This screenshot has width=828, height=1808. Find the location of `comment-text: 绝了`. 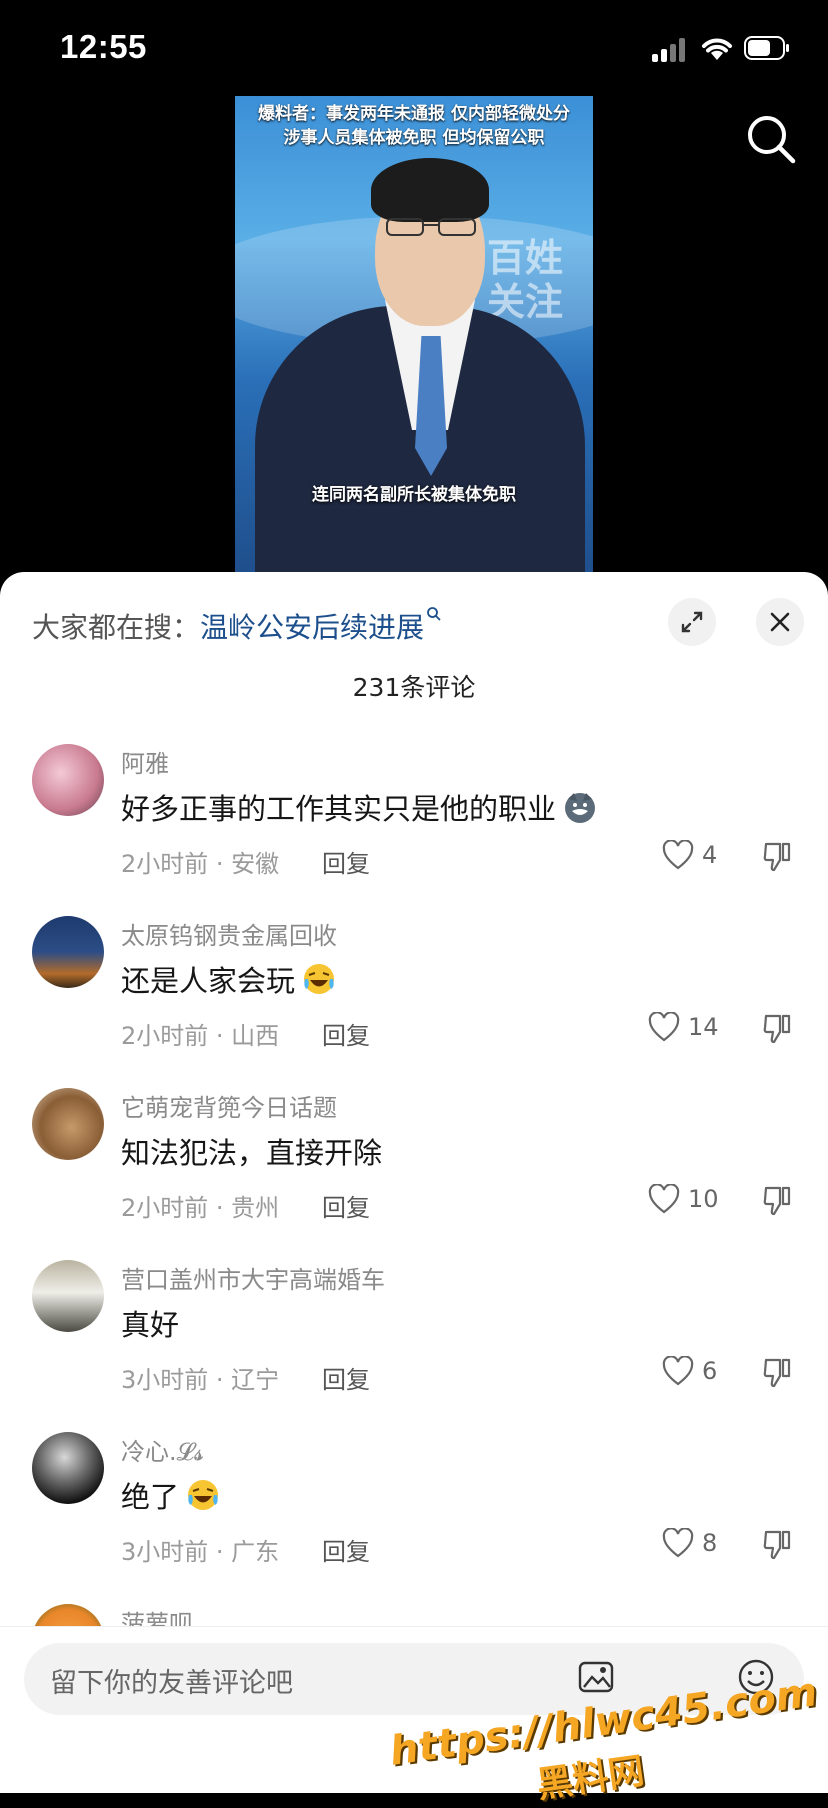

comment-text: 绝了 is located at coordinates (171, 1495).